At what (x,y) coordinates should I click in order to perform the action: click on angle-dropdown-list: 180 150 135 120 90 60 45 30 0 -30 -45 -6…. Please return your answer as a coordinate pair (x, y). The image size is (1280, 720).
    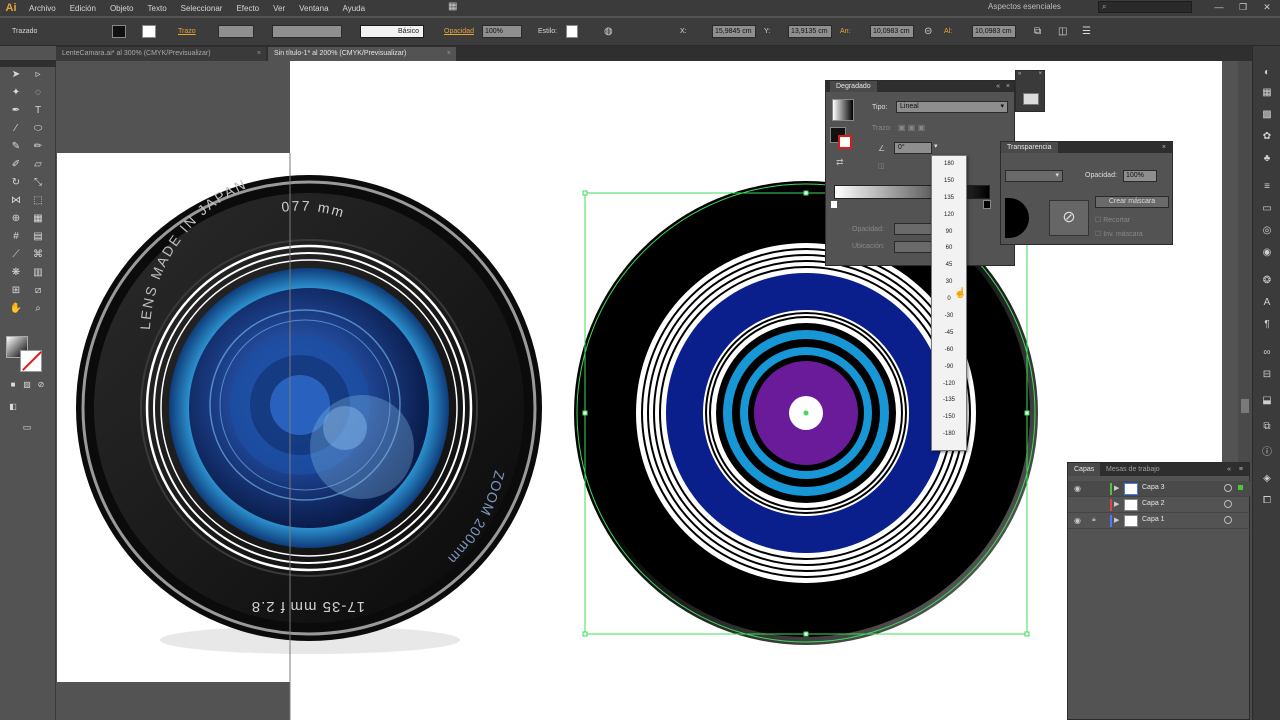
    Looking at the image, I should click on (949, 303).